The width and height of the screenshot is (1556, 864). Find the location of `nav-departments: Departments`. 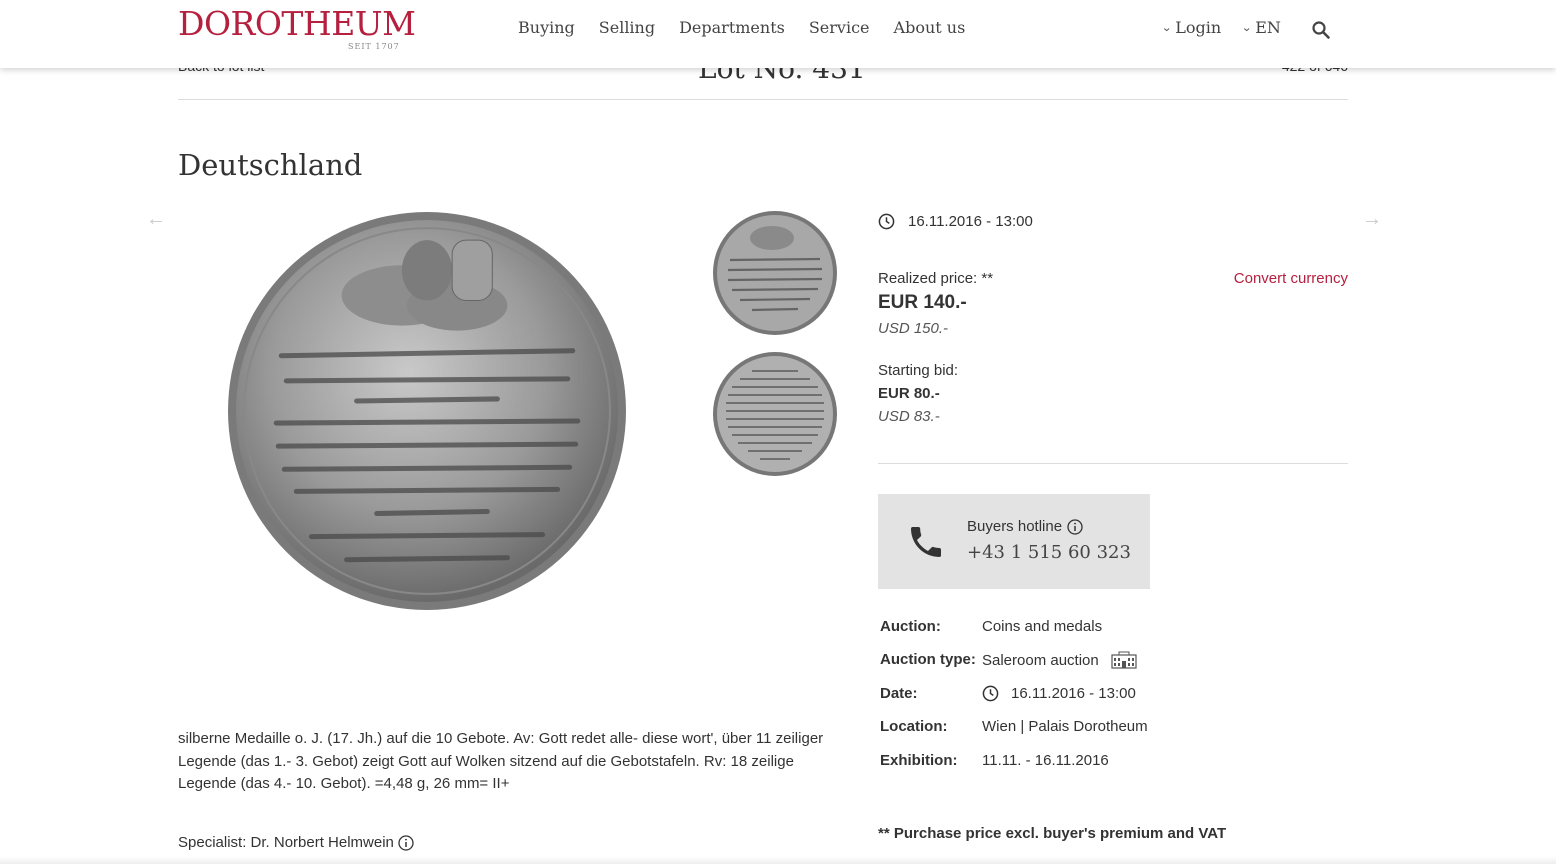

nav-departments: Departments is located at coordinates (732, 27).